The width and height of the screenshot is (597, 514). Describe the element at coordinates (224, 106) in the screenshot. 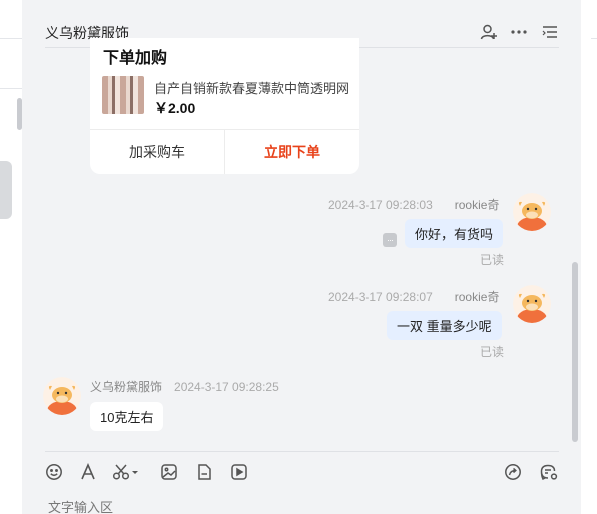

I see `product-card: 下单加购 自产自销新款春夏薄款中筒透明网 ￥2.00 加采购车 立即下单` at that location.